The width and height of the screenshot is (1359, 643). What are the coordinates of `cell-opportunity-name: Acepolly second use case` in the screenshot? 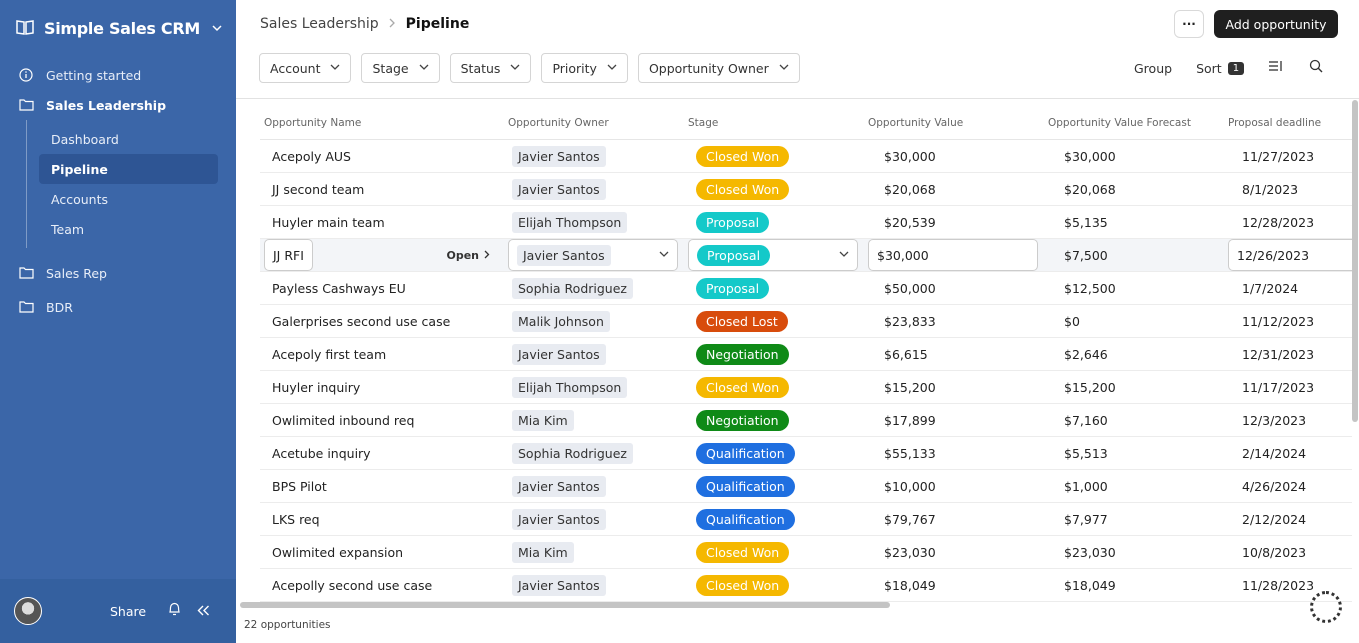 It's located at (384, 585).